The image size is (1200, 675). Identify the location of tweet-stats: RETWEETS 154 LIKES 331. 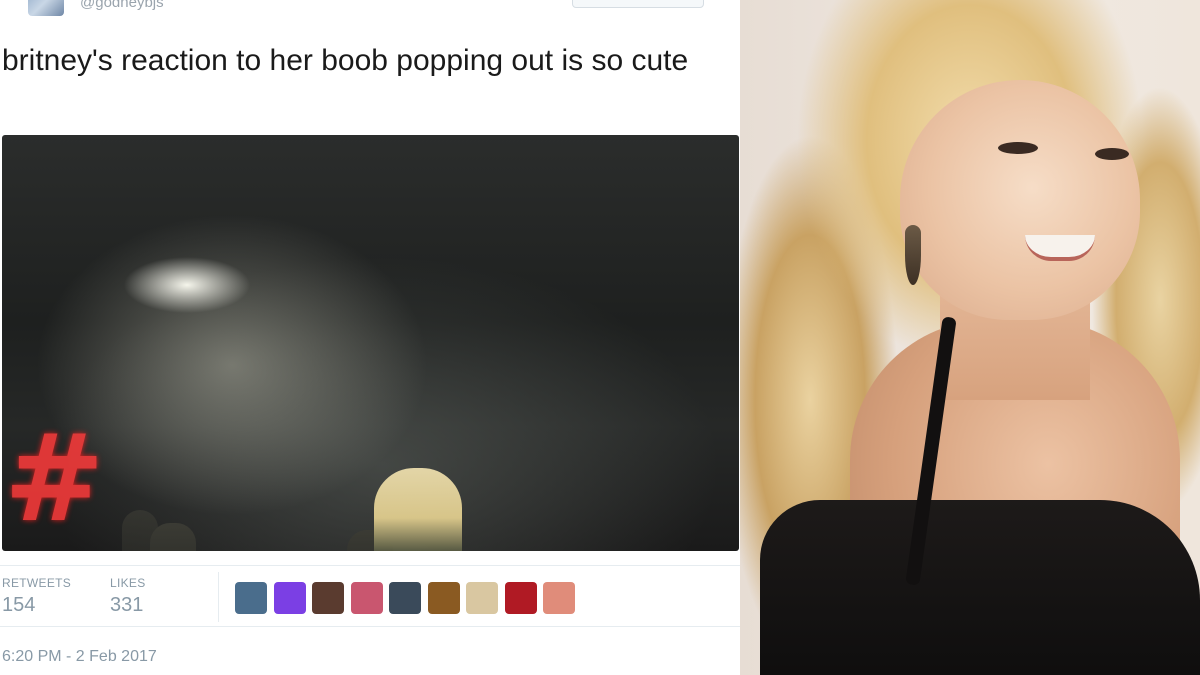
(370, 596).